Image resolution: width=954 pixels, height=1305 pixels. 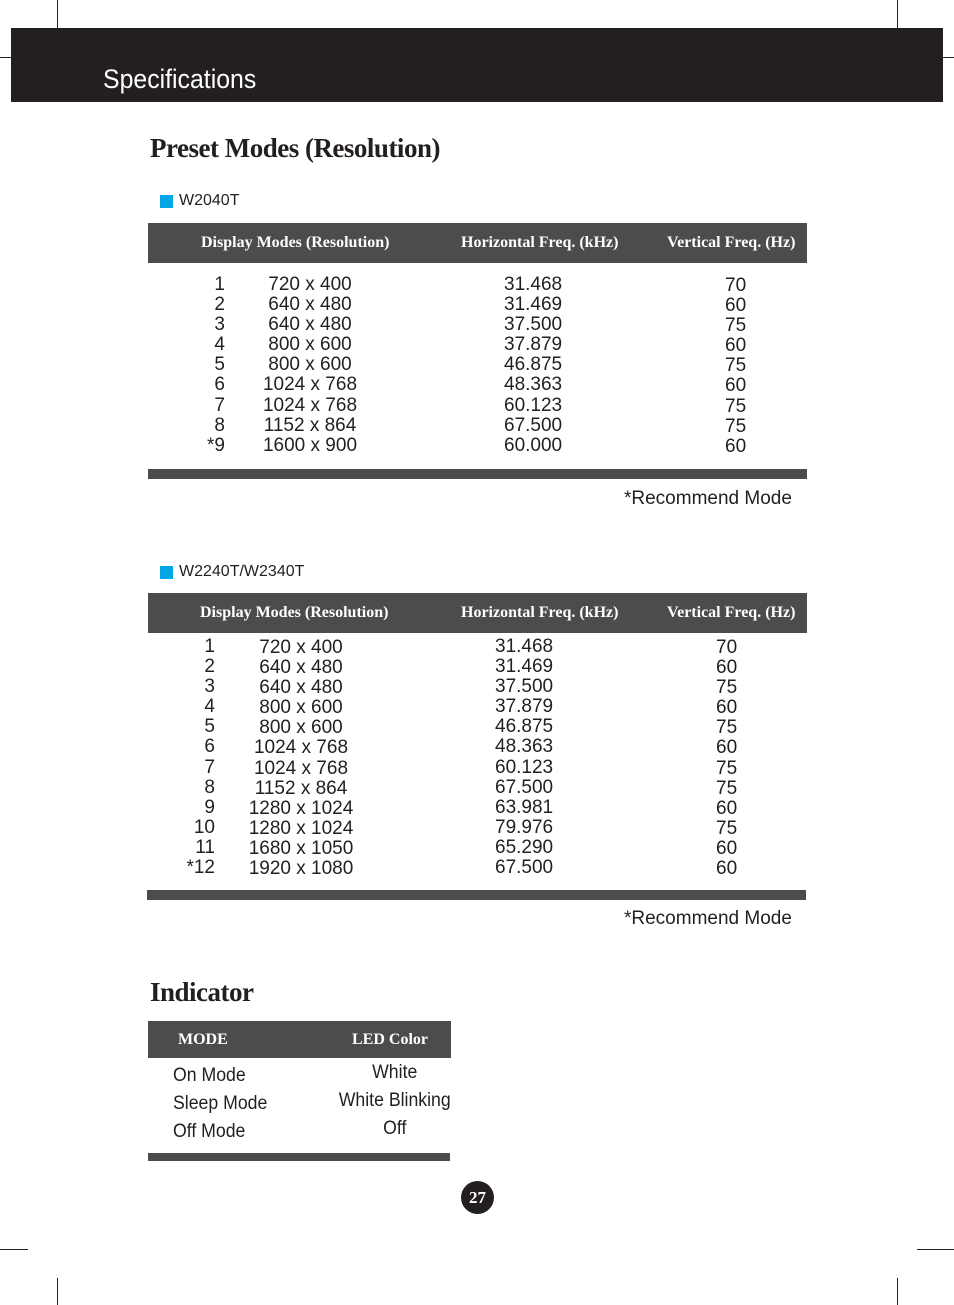 What do you see at coordinates (477, 65) in the screenshot?
I see `page-header: Specifications` at bounding box center [477, 65].